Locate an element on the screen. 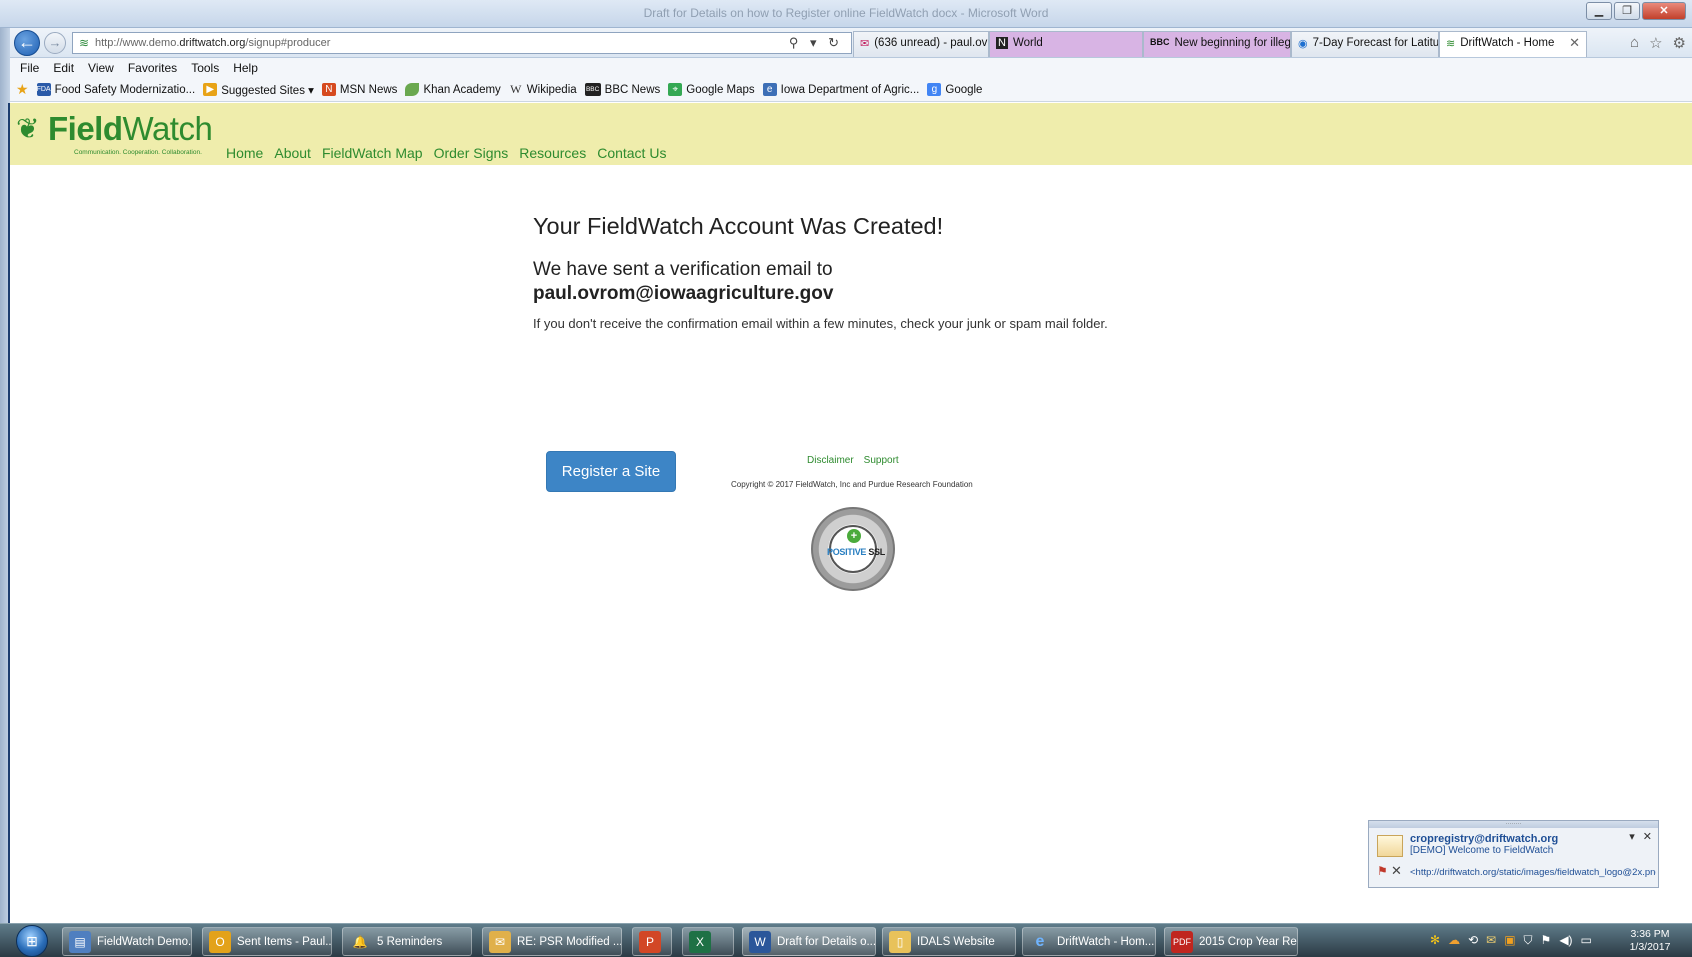 This screenshot has height=957, width=1692. taskbar-item-idals-website: ▯ IDALS Website is located at coordinates (949, 941).